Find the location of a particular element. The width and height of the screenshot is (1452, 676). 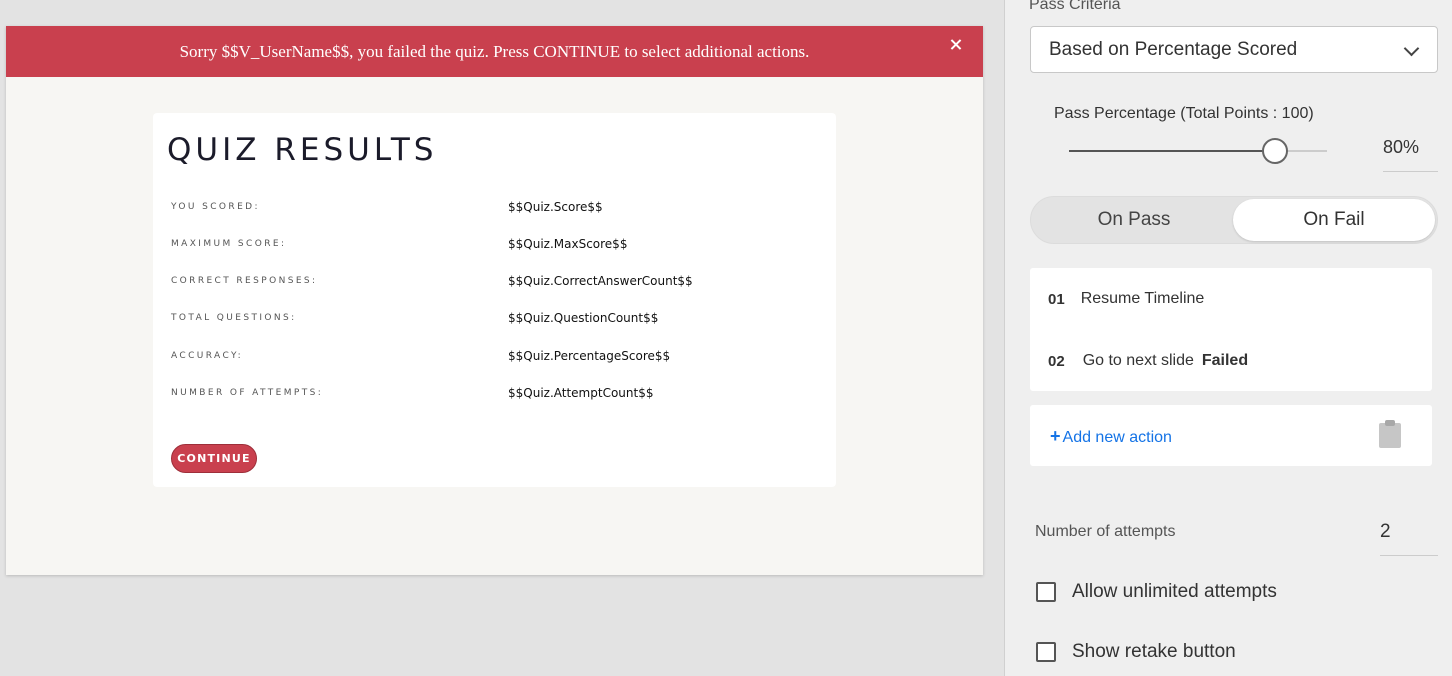

unlimited-attempts-option: Allow unlimited attempts is located at coordinates (1156, 592).